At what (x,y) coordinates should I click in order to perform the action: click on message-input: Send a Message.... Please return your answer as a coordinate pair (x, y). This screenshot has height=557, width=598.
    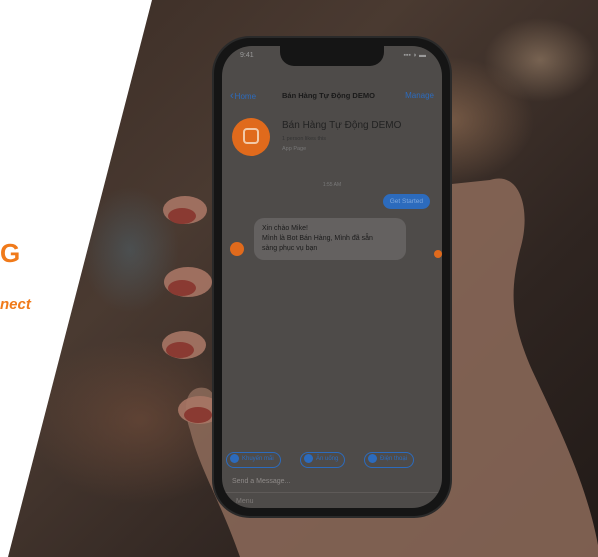
    Looking at the image, I should click on (261, 481).